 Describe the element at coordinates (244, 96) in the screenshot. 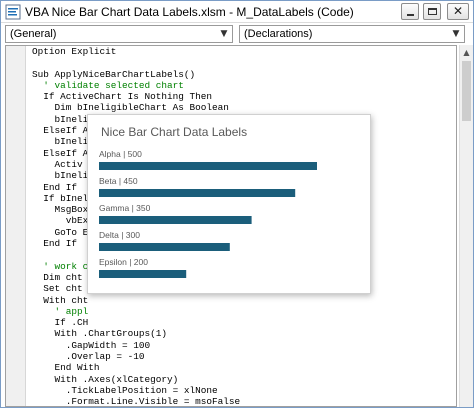

I see `code-line: If ActiveChart Is Nothing Then` at that location.